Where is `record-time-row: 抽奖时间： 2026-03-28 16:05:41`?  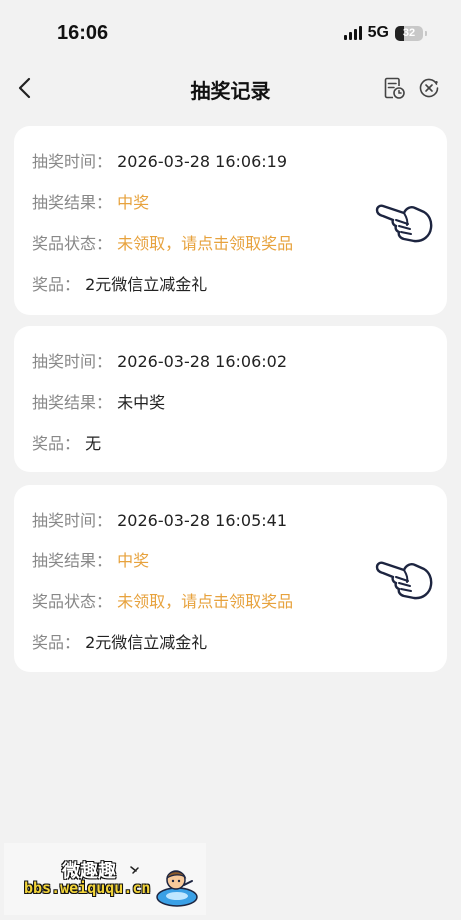 record-time-row: 抽奖时间： 2026-03-28 16:05:41 is located at coordinates (159, 519).